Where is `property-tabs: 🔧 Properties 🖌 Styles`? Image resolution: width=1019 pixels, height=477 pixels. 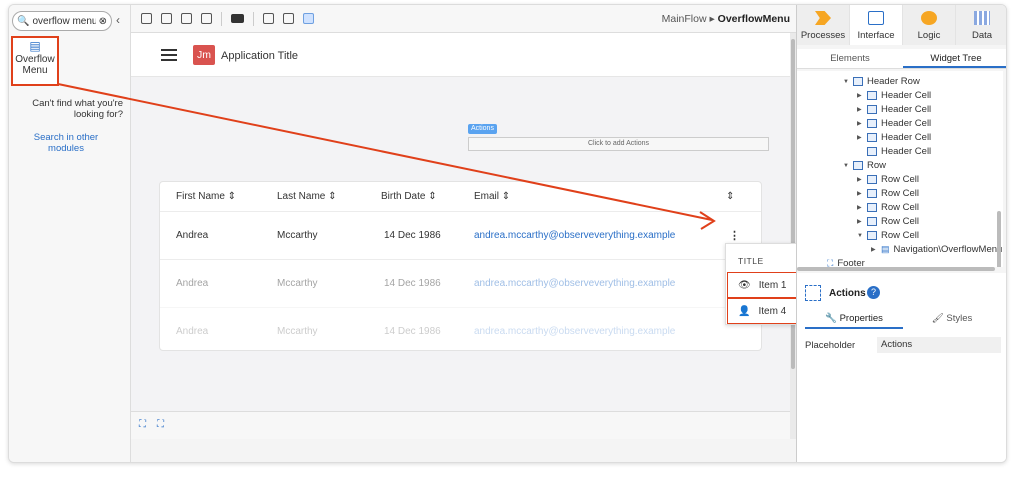
property-tabs: 🔧 Properties 🖌 Styles is located at coordinates (903, 319).